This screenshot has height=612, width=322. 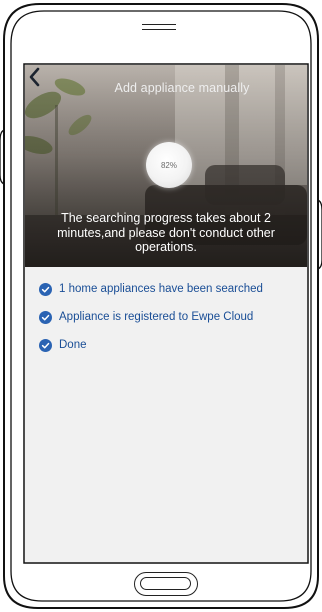 I want to click on chevron-left-icon, so click(x=35, y=77).